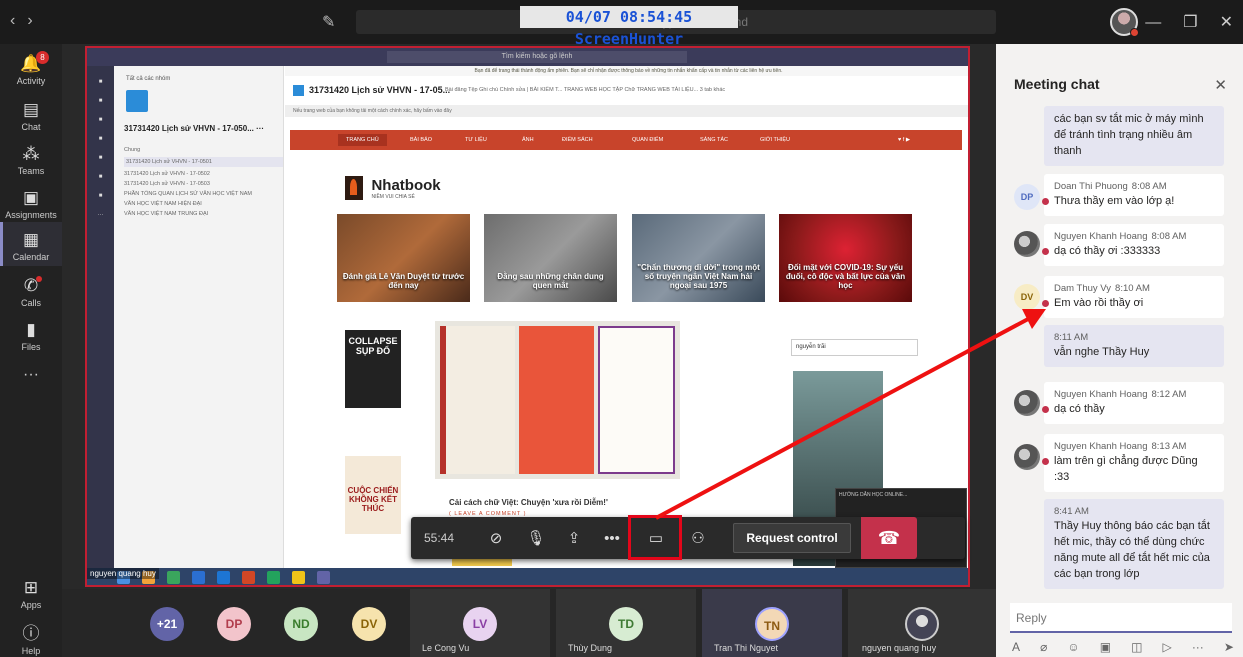 The width and height of the screenshot is (1243, 657). Describe the element at coordinates (31, 329) in the screenshot. I see `file-icon: ▮` at that location.